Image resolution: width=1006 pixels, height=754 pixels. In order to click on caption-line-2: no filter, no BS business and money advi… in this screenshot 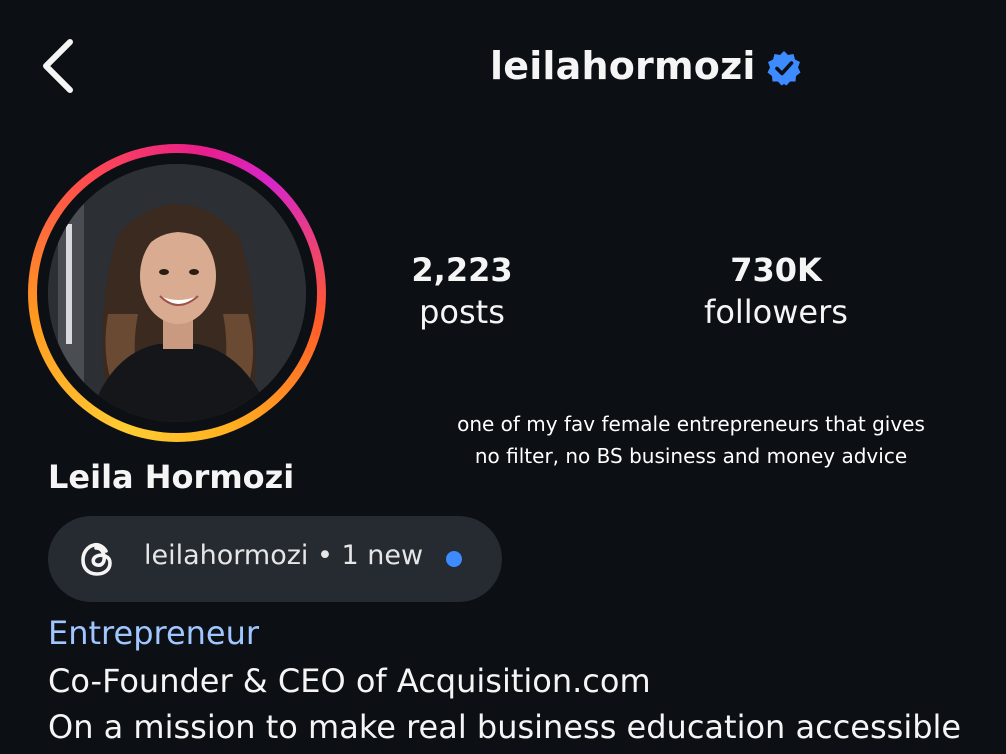, I will do `click(691, 456)`.